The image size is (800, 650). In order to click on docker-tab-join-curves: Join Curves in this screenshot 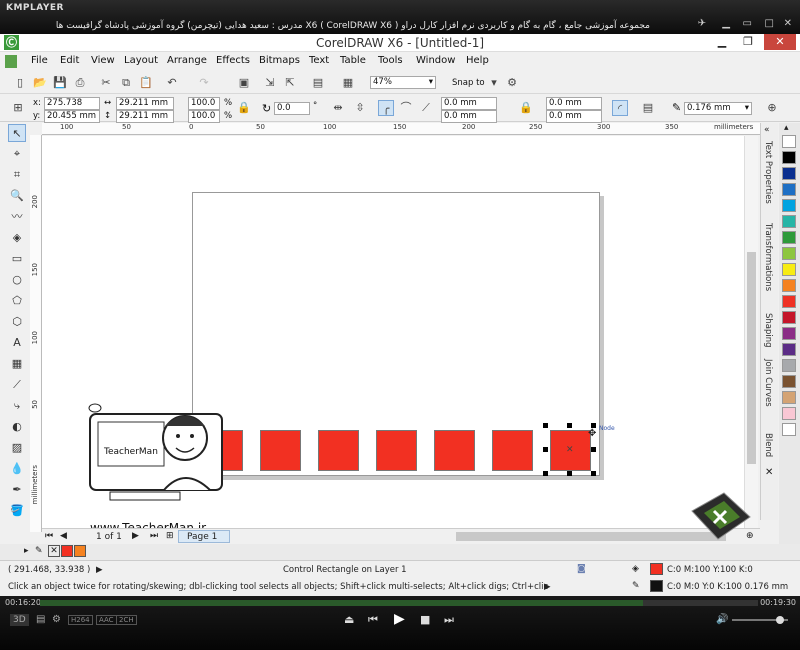, I will do `click(768, 383)`.